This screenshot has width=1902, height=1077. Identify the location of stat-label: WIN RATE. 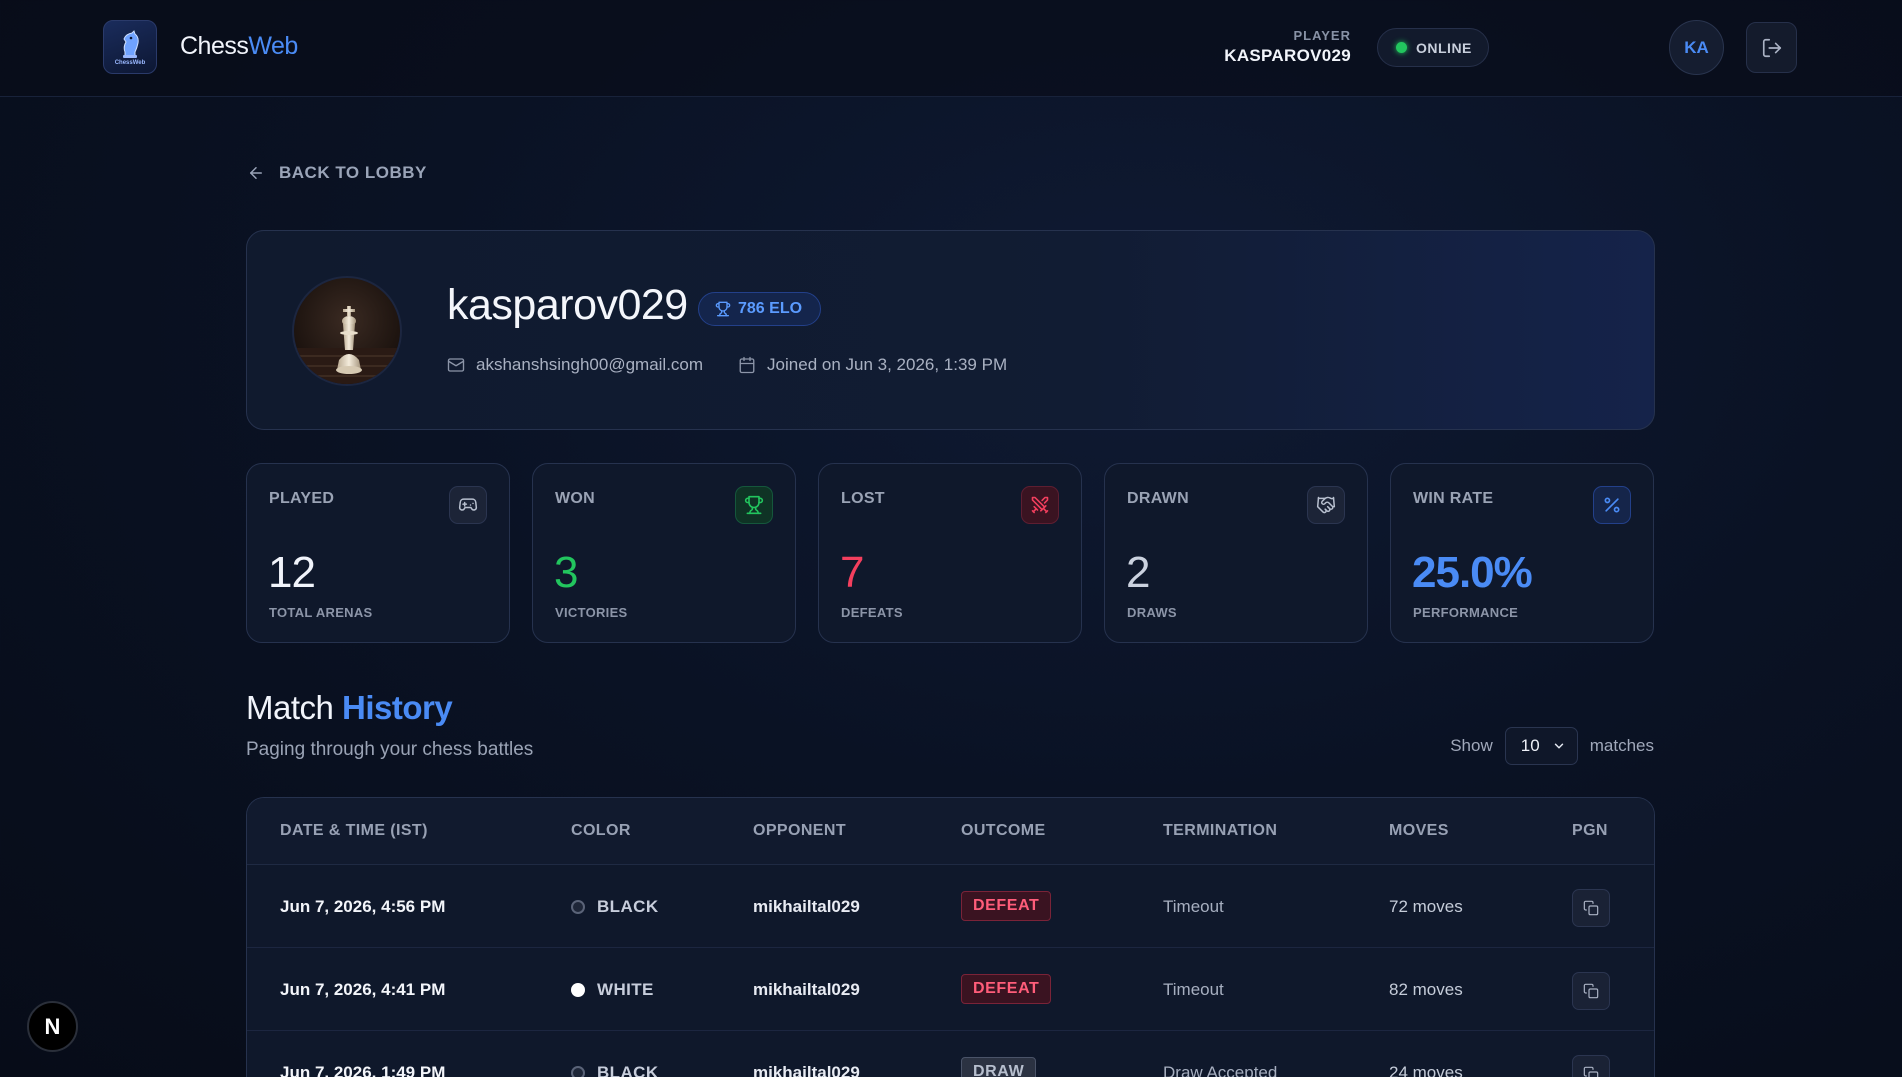
(1453, 498).